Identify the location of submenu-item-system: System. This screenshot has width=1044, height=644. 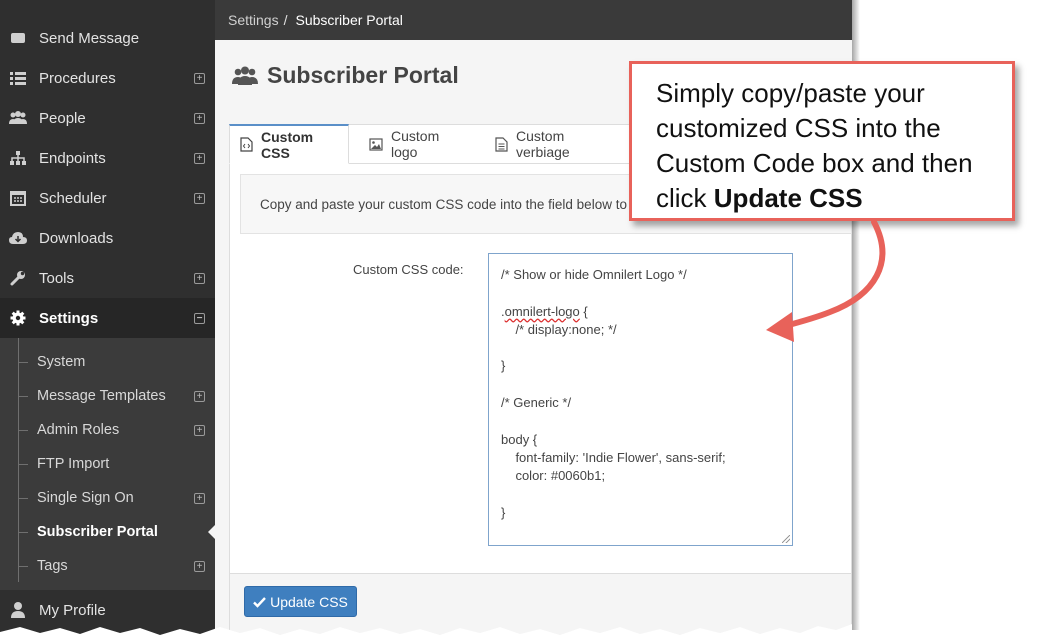
(107, 362).